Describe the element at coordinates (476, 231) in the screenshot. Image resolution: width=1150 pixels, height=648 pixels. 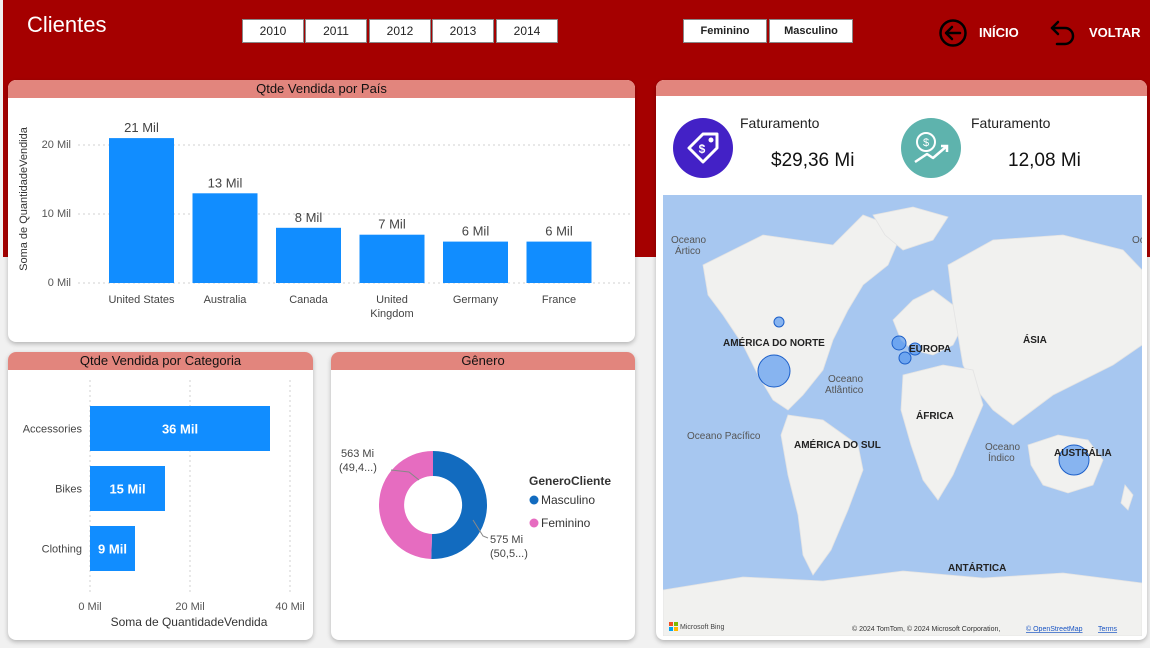
I see `country-data-label-germany: 6 Mil` at that location.